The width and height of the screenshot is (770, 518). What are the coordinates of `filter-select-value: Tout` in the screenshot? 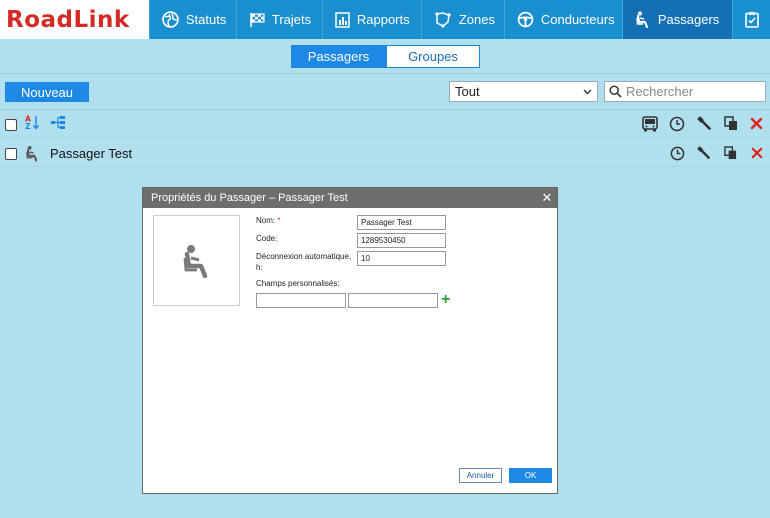 It's located at (467, 91).